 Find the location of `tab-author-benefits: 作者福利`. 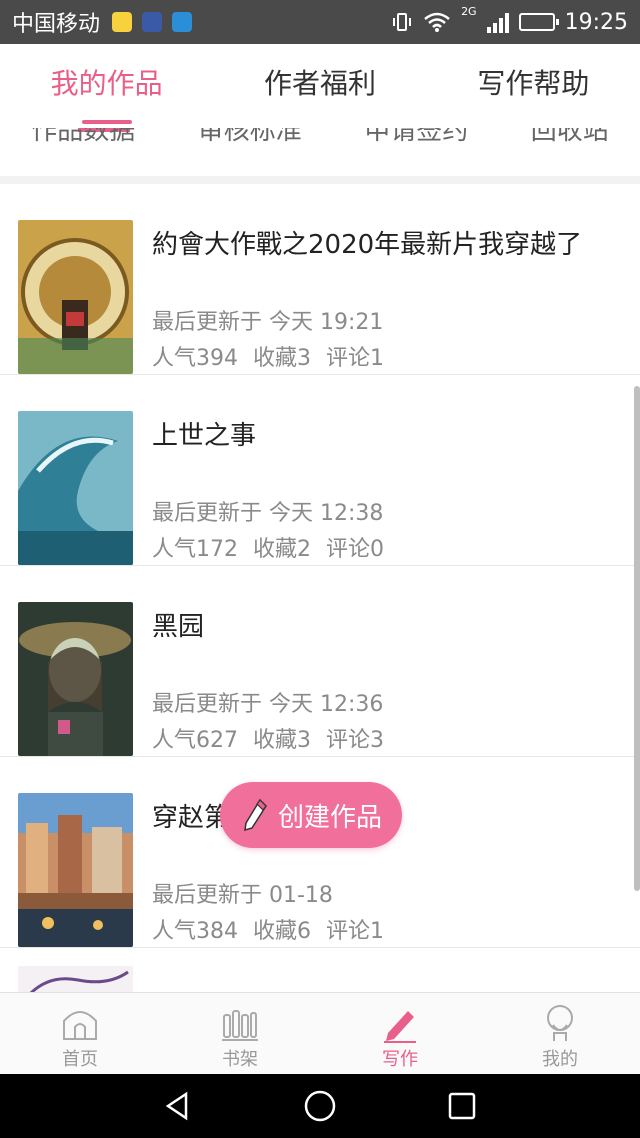

tab-author-benefits: 作者福利 is located at coordinates (319, 86).